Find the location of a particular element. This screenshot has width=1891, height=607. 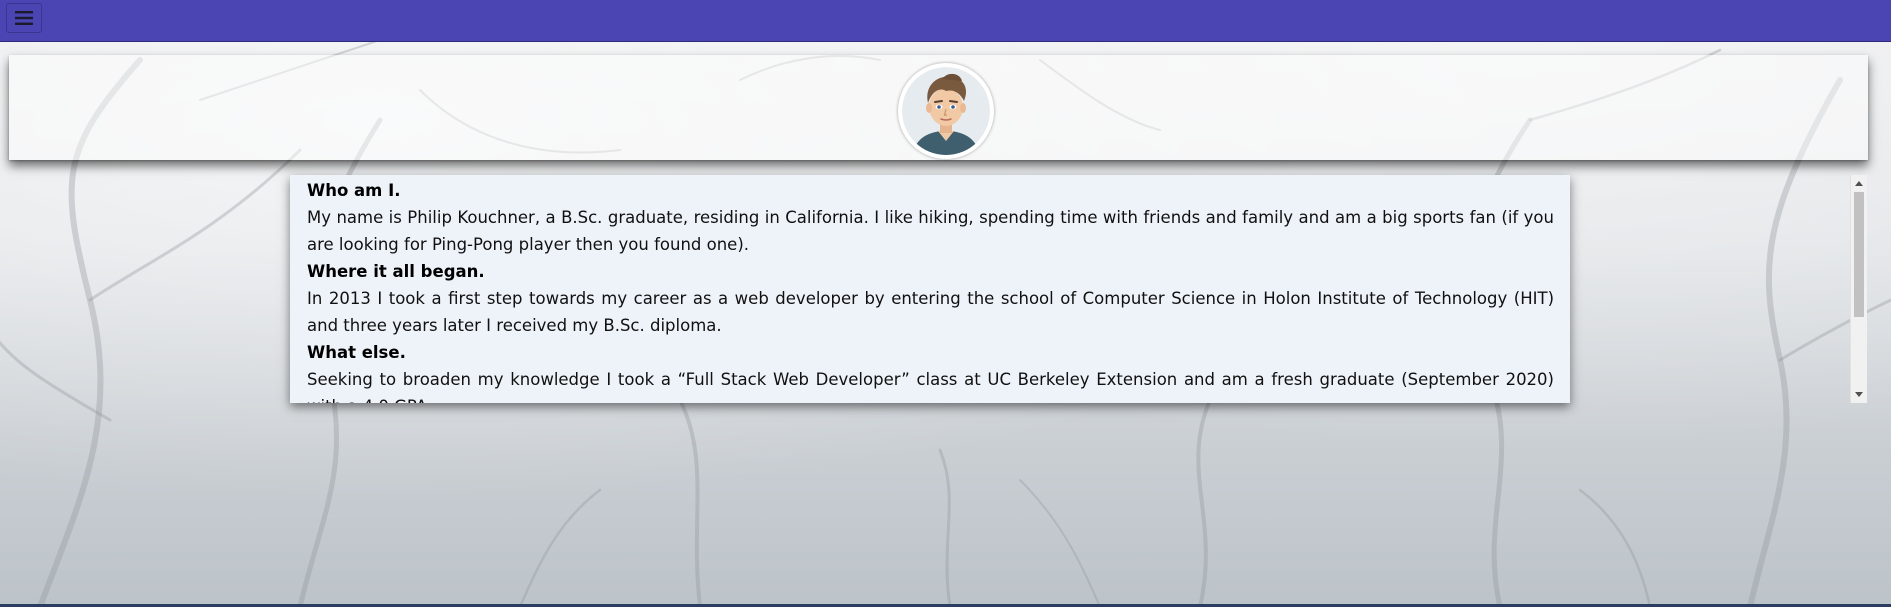

scroll-up-arrow-icon is located at coordinates (1859, 183).